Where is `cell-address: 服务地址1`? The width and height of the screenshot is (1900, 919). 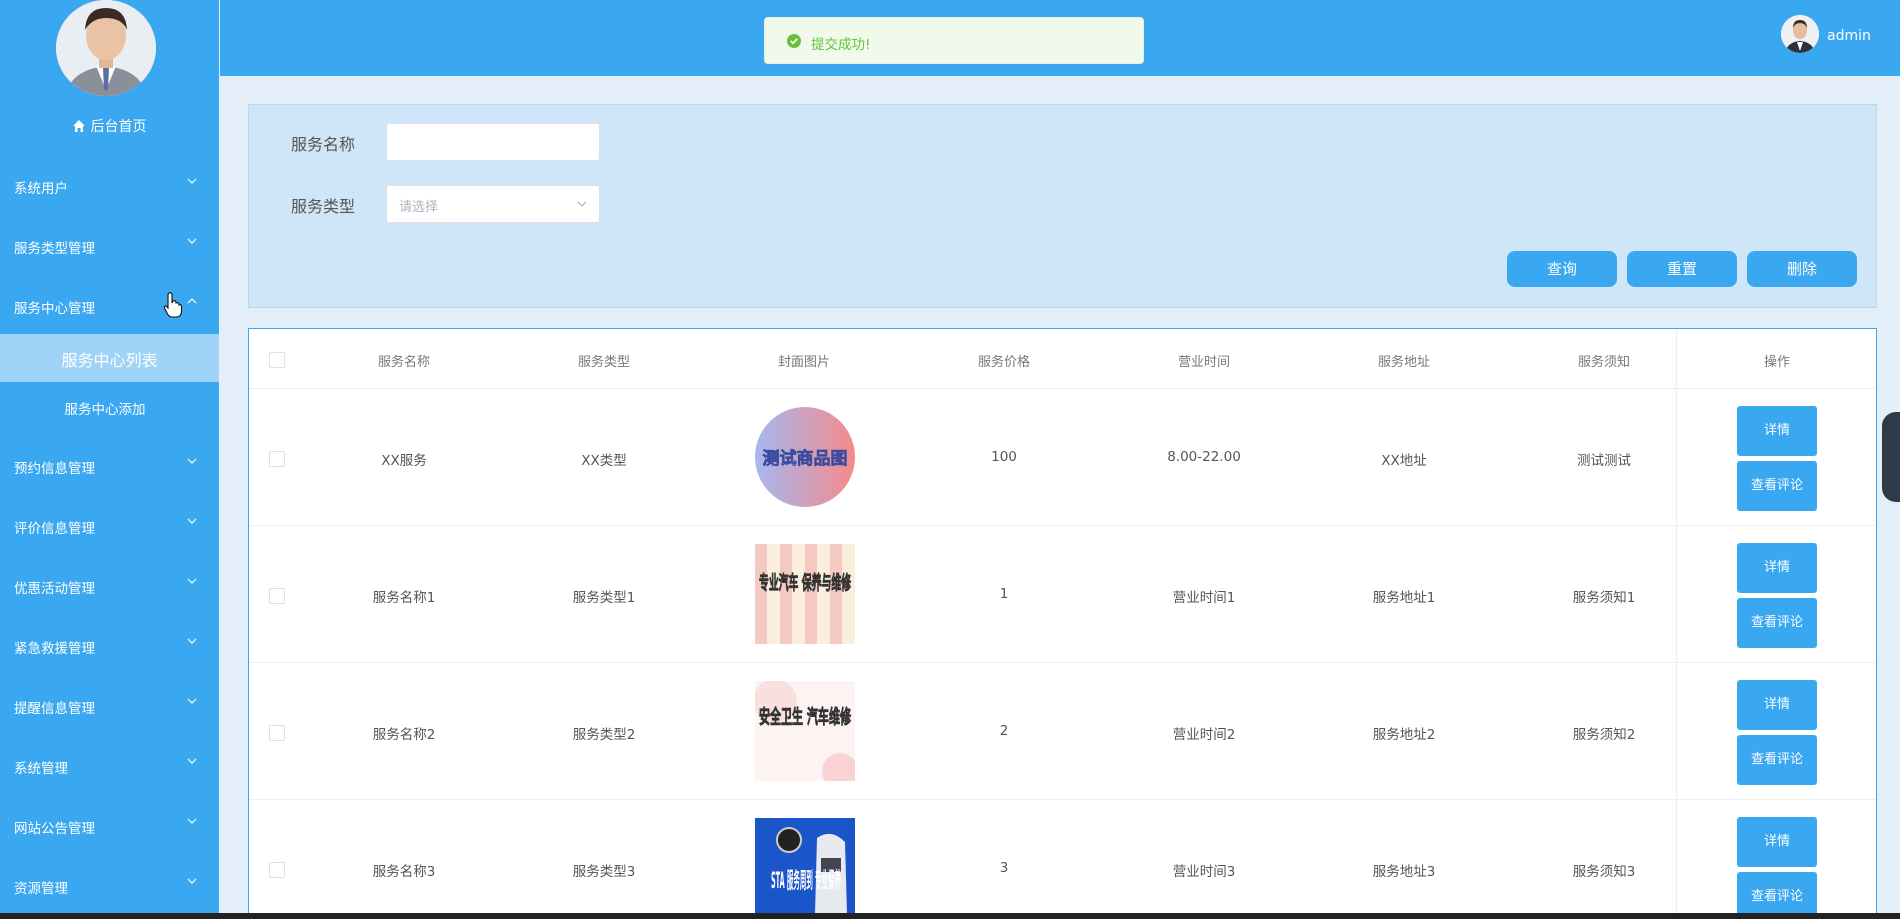 cell-address: 服务地址1 is located at coordinates (1404, 598).